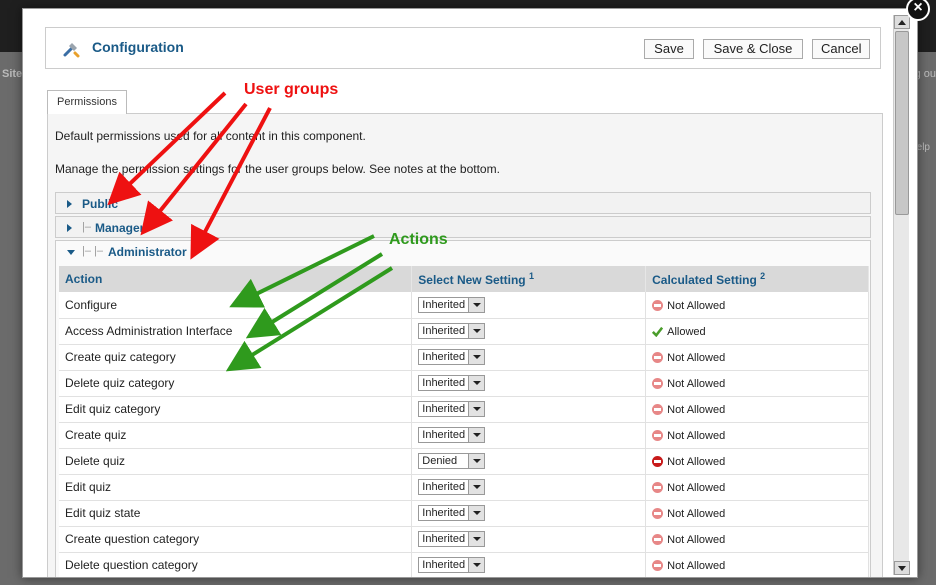  I want to click on cancel-button: Cancel, so click(841, 49).